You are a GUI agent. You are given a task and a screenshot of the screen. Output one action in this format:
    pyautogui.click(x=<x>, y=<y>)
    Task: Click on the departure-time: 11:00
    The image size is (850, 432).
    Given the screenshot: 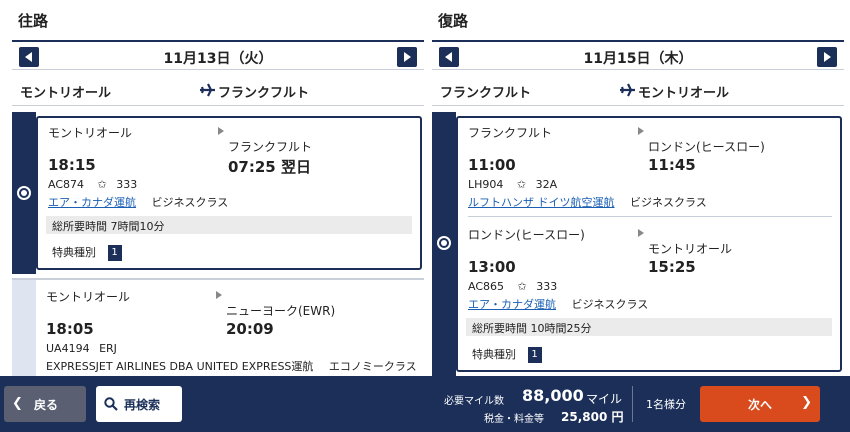 What is the action you would take?
    pyautogui.click(x=492, y=165)
    